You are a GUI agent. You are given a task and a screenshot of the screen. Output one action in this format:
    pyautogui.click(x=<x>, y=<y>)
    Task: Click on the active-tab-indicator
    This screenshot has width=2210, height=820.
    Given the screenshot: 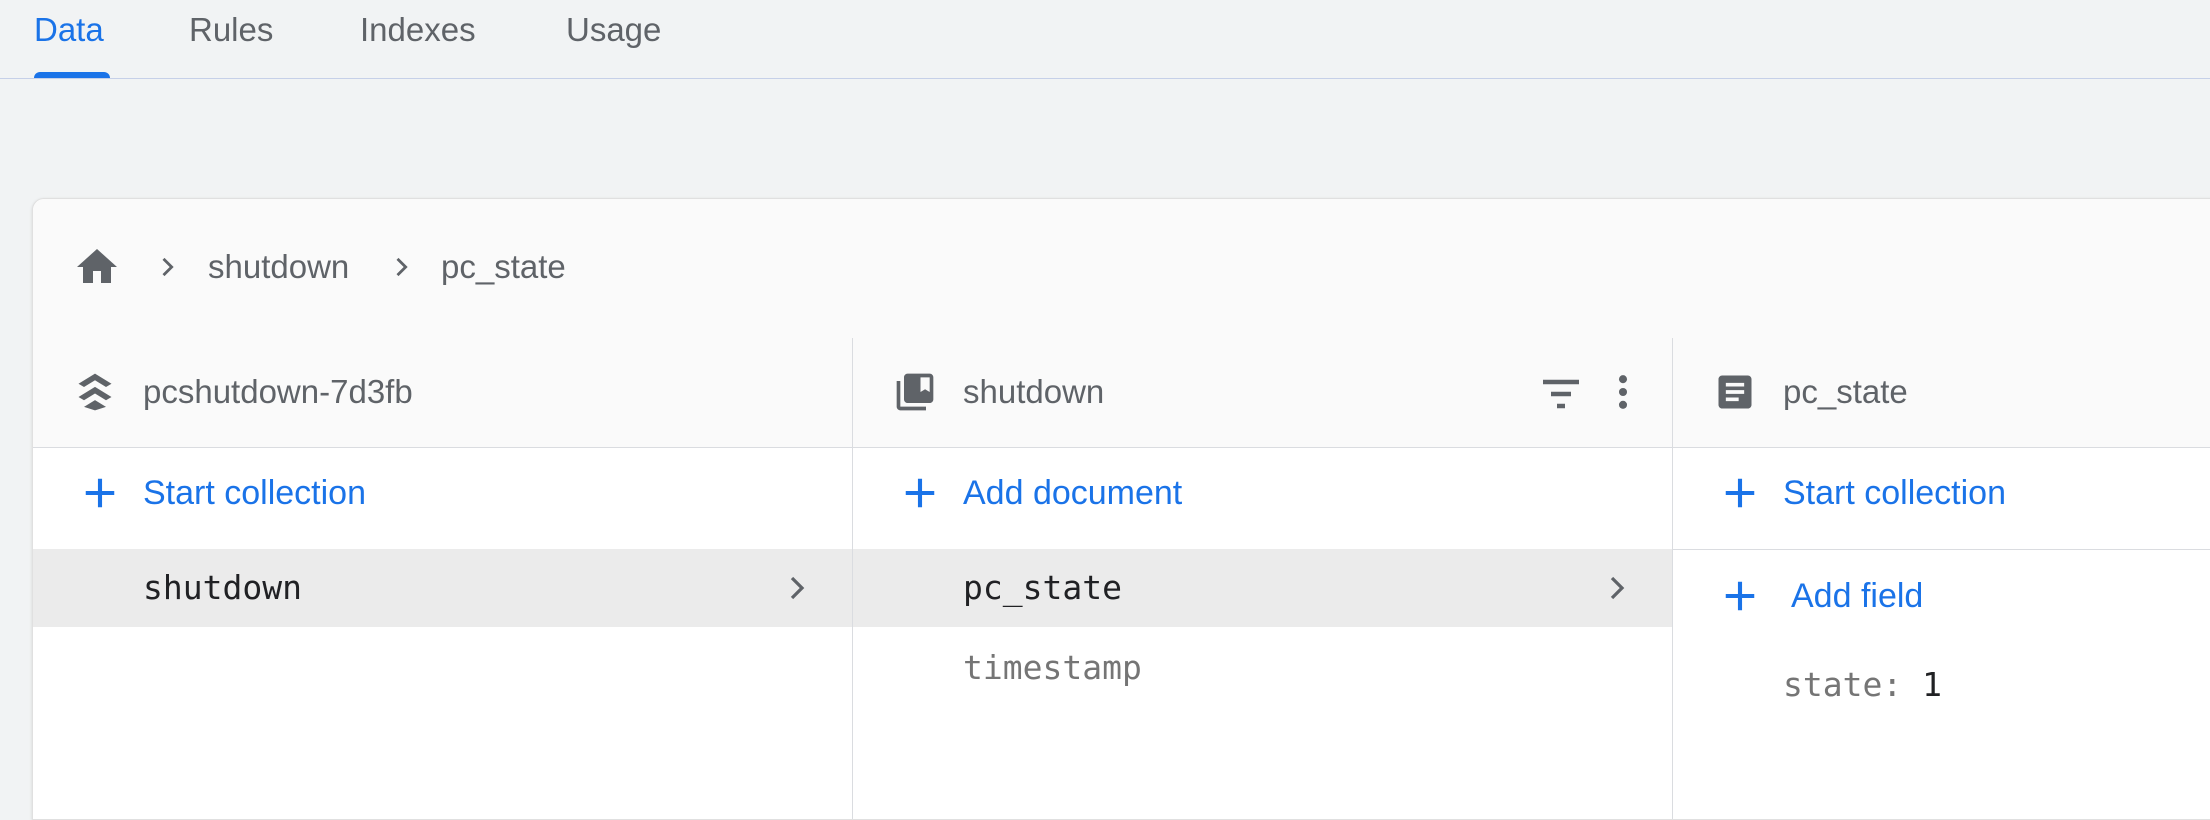 What is the action you would take?
    pyautogui.click(x=72, y=75)
    